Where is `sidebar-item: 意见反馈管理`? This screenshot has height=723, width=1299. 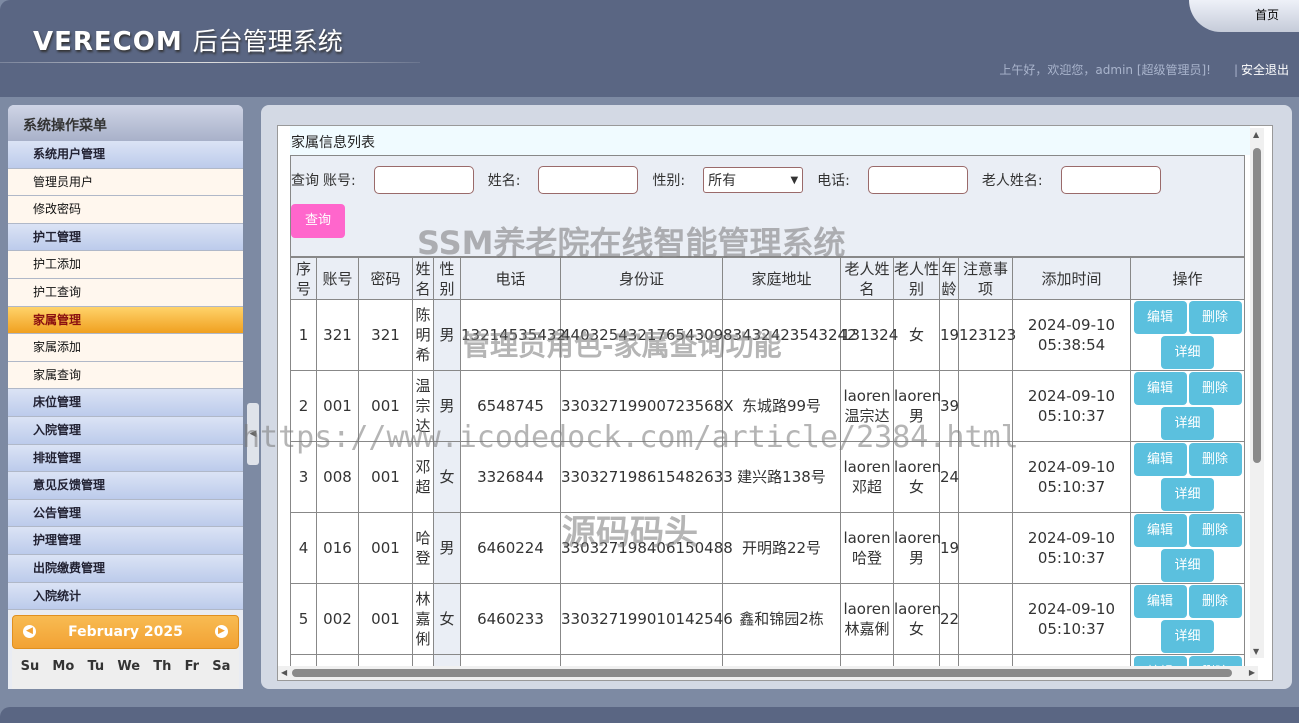
sidebar-item: 意见反馈管理 is located at coordinates (125, 486).